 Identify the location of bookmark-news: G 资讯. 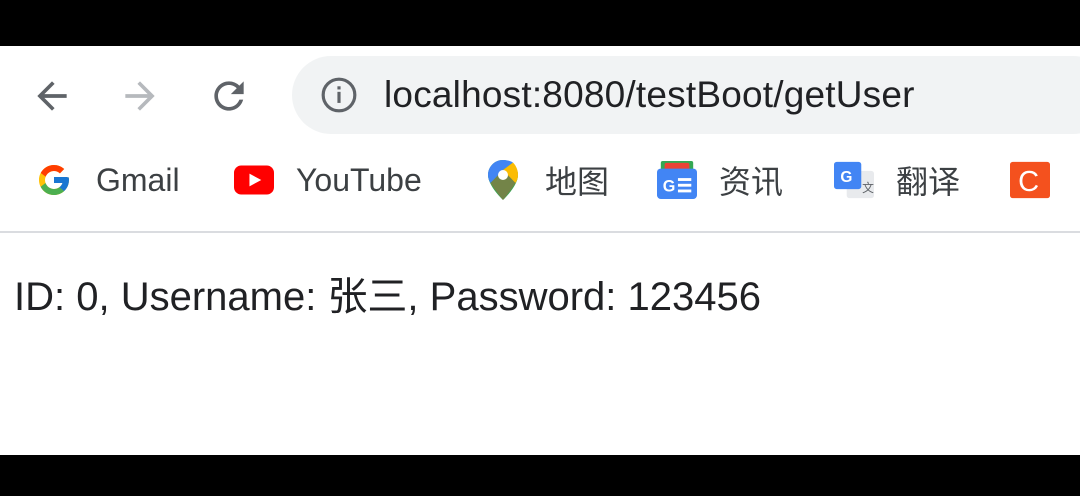
(720, 180).